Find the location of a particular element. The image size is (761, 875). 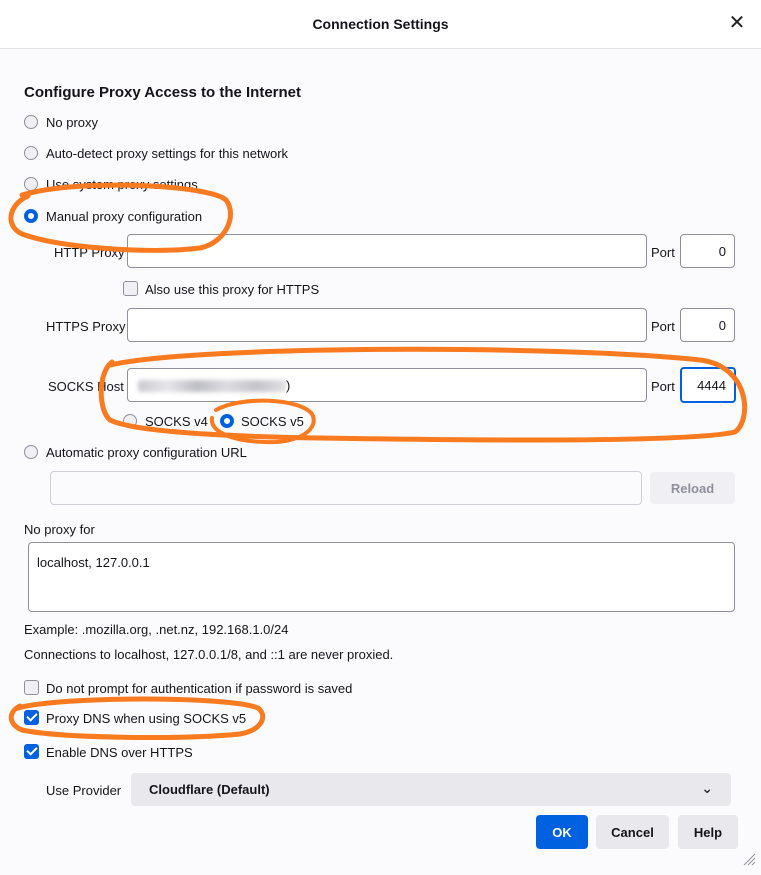

doh-label: Enable DNS over HTTPS is located at coordinates (119, 752).